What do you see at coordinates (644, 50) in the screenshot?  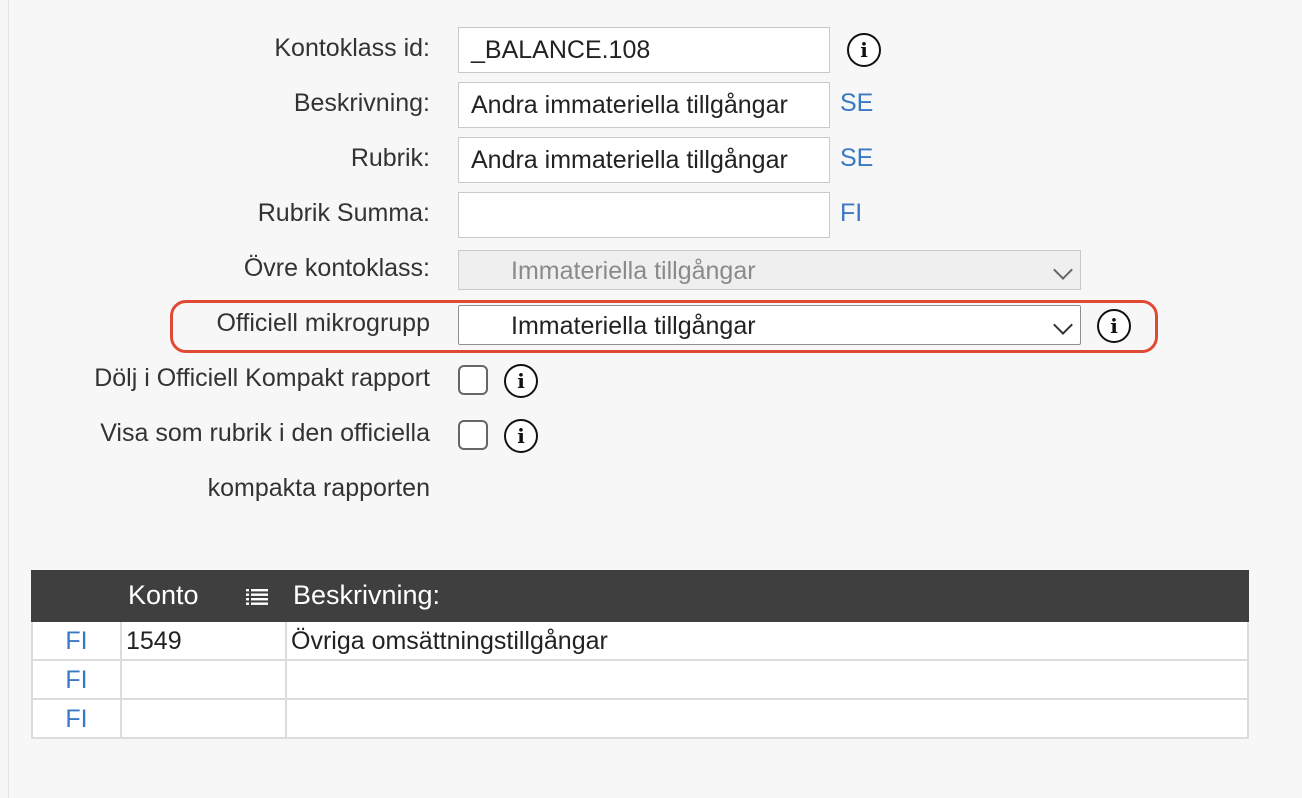 I see `kontoklass-id-field: _BALANCE.108` at bounding box center [644, 50].